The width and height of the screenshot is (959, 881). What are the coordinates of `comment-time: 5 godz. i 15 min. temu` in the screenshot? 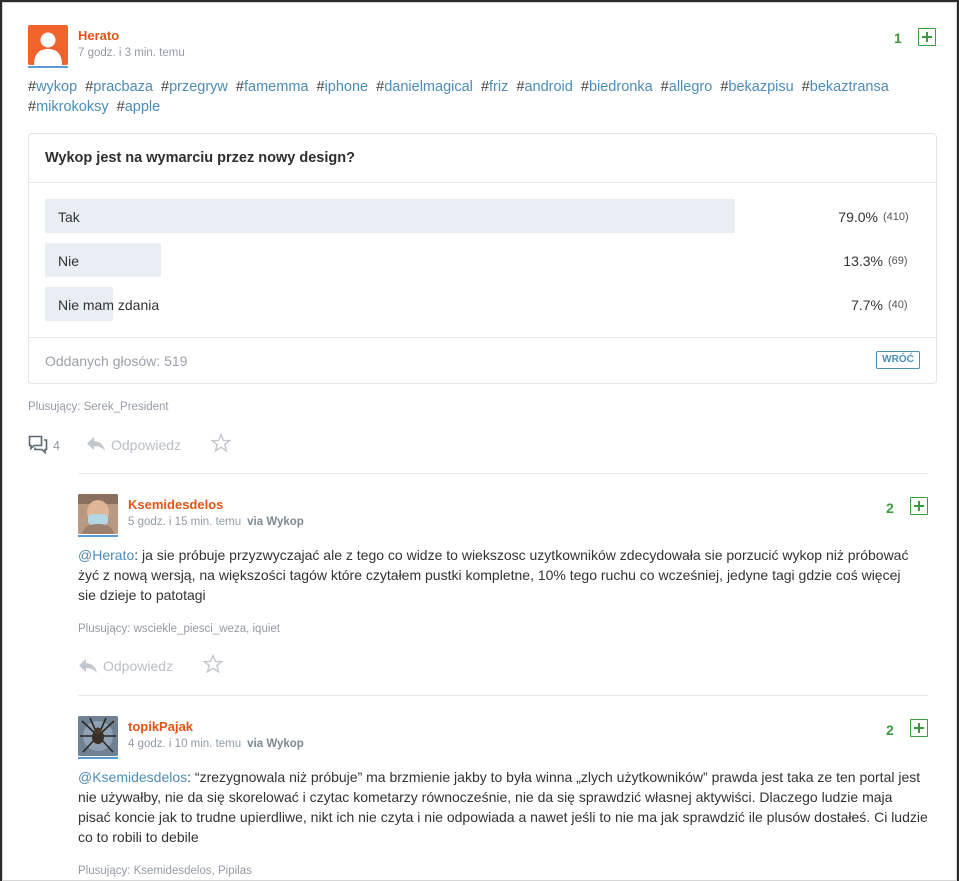 It's located at (184, 522).